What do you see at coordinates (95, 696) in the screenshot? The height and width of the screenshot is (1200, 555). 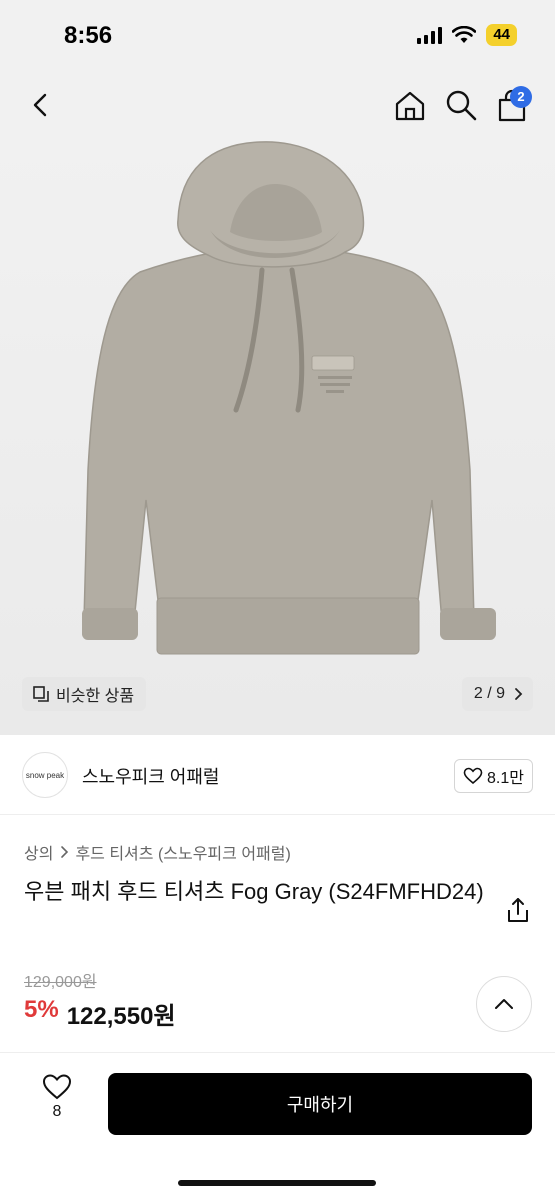 I see `similar-products-label: 비슷한 상품` at bounding box center [95, 696].